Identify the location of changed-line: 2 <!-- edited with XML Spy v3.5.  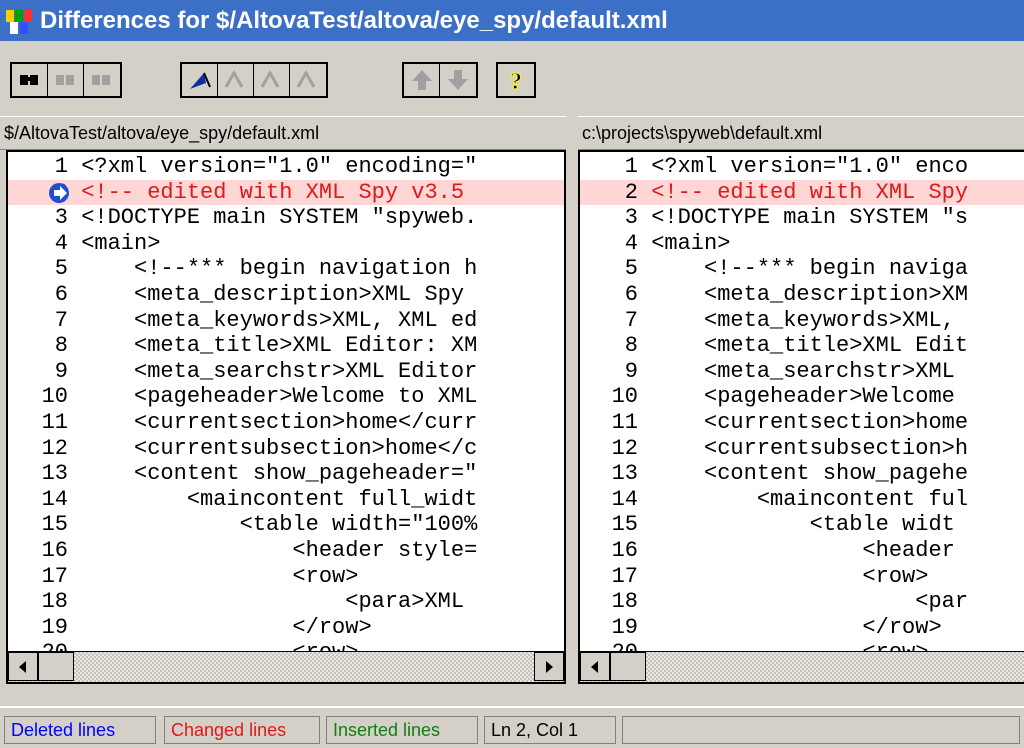
(286, 192).